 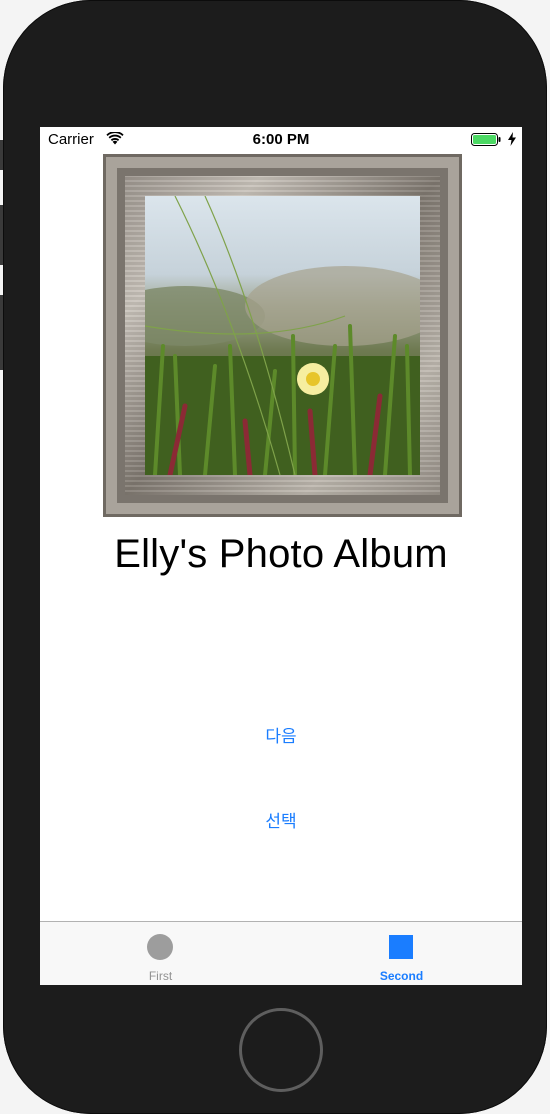 What do you see at coordinates (486, 139) in the screenshot?
I see `battery-icon` at bounding box center [486, 139].